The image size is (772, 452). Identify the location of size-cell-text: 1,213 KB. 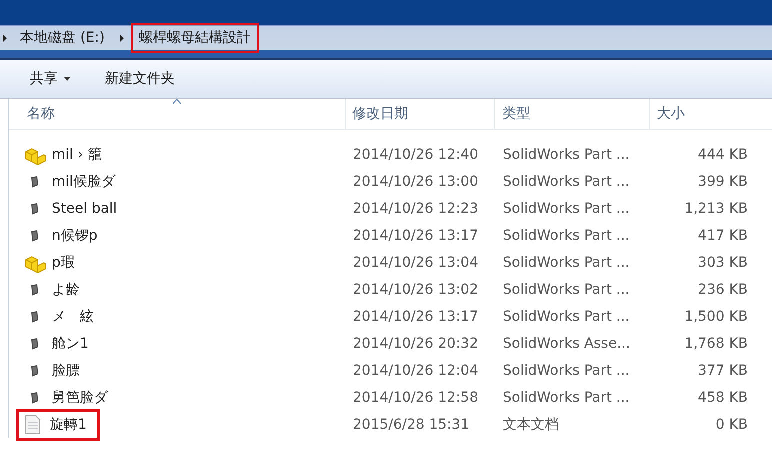
(716, 208).